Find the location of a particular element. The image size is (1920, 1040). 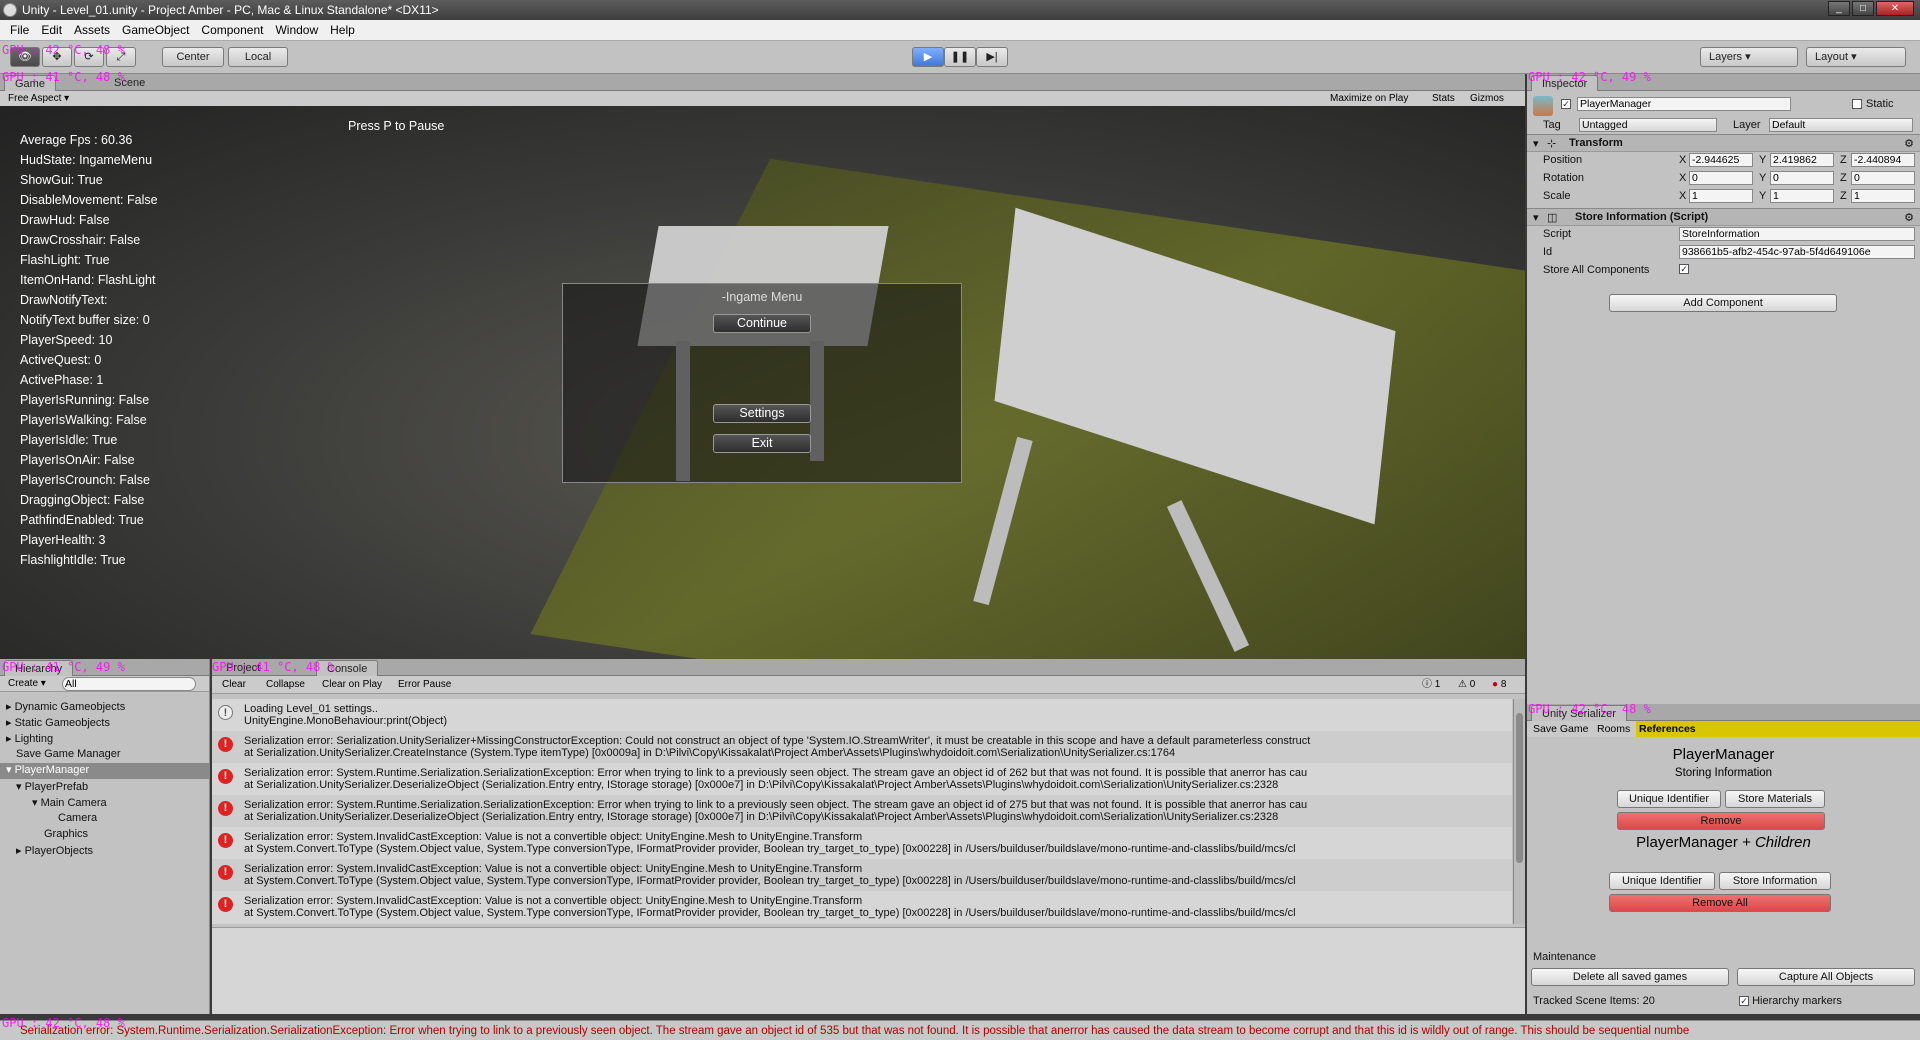

serializer-subtitle: Storing Information is located at coordinates (1723, 773).